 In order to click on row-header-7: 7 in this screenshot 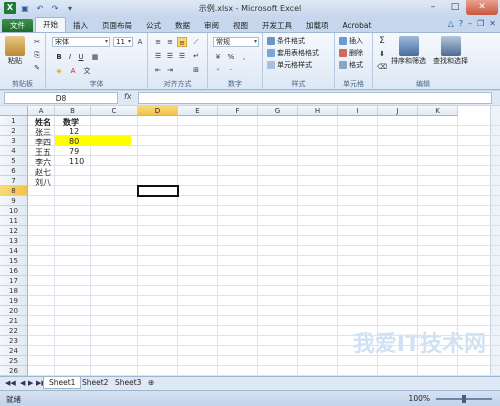, I will do `click(14, 181)`.